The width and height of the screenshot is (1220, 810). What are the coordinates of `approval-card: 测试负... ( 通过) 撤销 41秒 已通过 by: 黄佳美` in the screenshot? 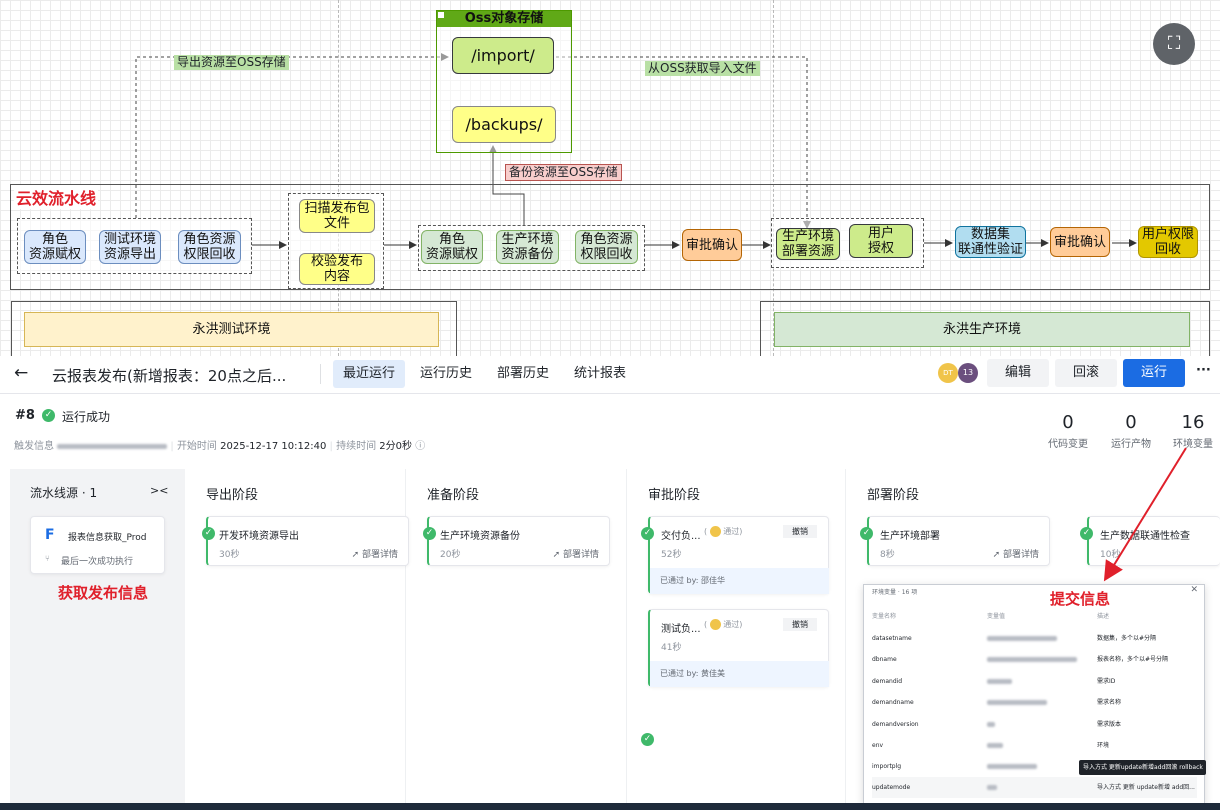 It's located at (738, 648).